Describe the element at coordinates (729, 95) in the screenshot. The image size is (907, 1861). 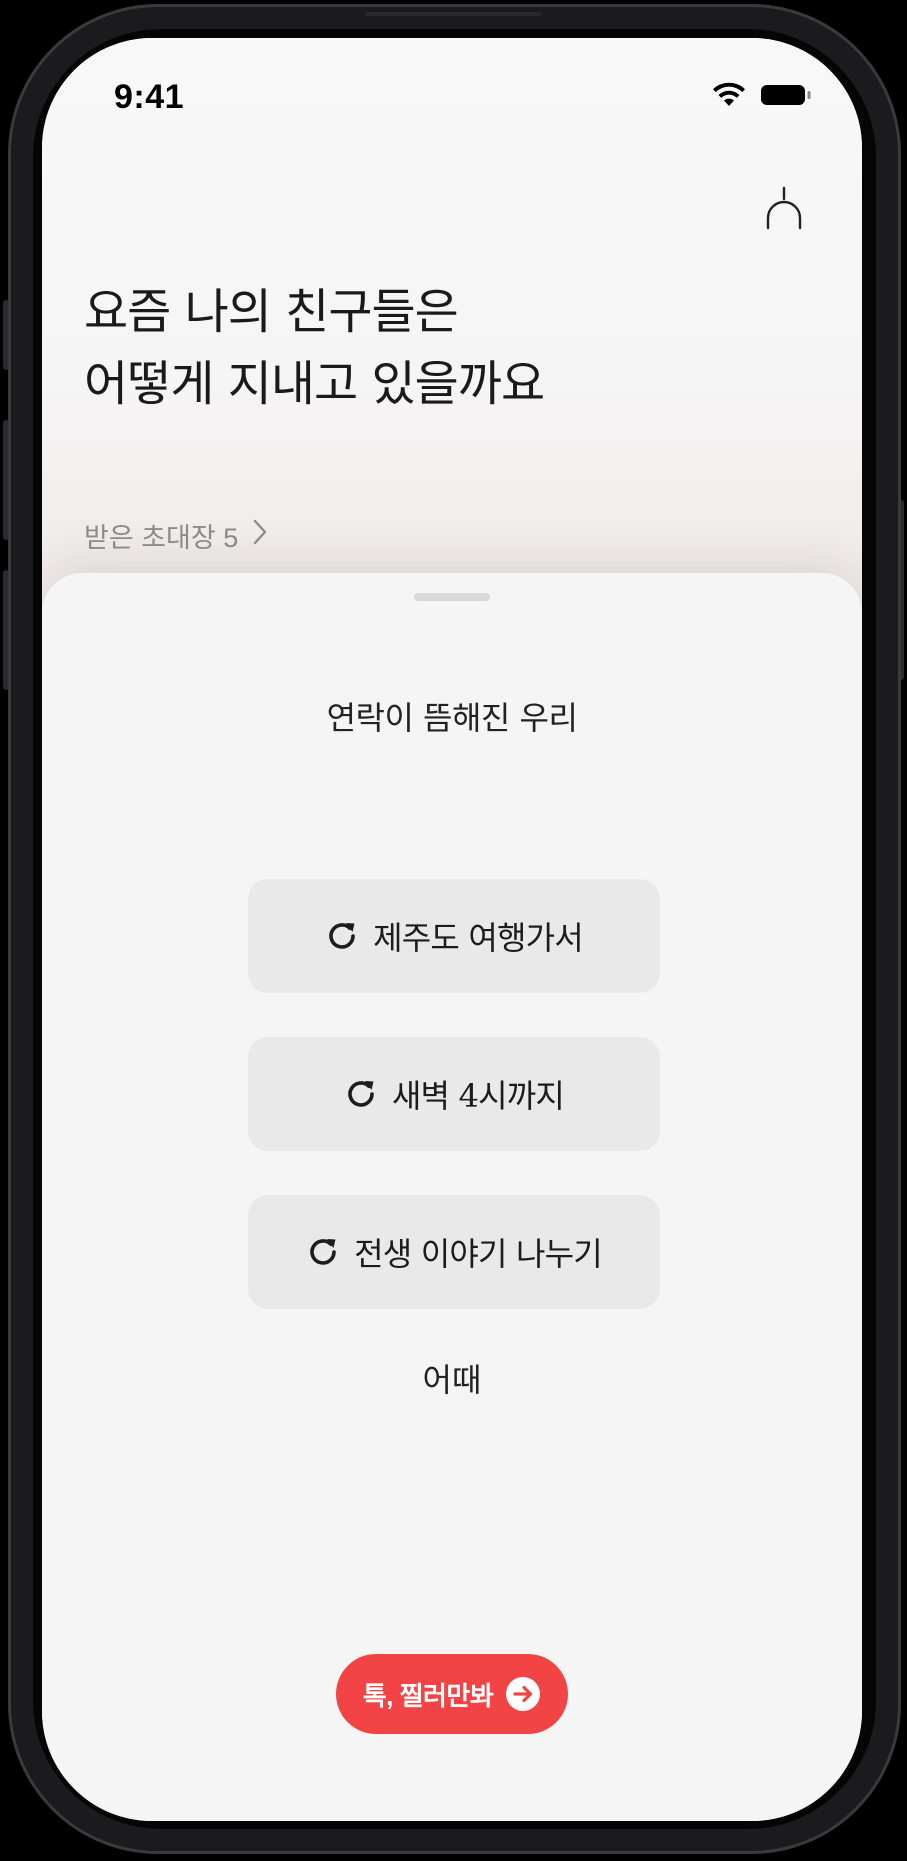
I see `wifi-icon` at that location.